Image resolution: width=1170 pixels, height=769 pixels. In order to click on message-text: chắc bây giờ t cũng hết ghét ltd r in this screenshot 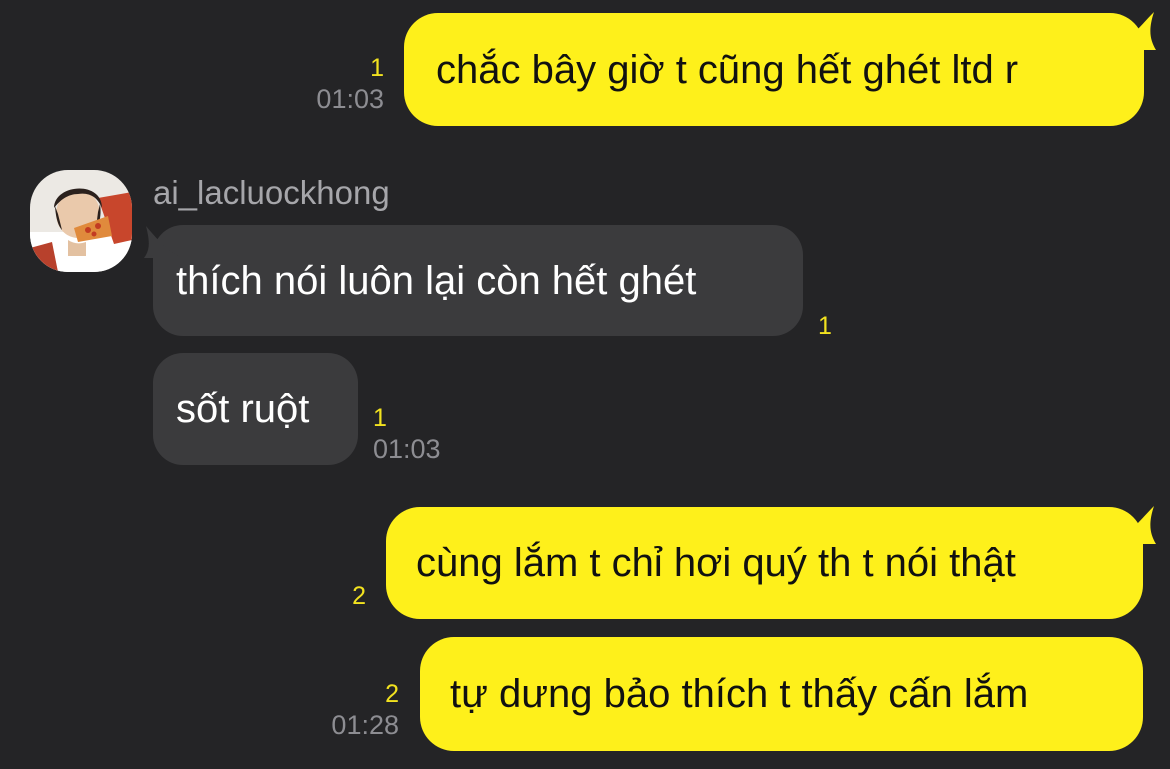, I will do `click(727, 69)`.